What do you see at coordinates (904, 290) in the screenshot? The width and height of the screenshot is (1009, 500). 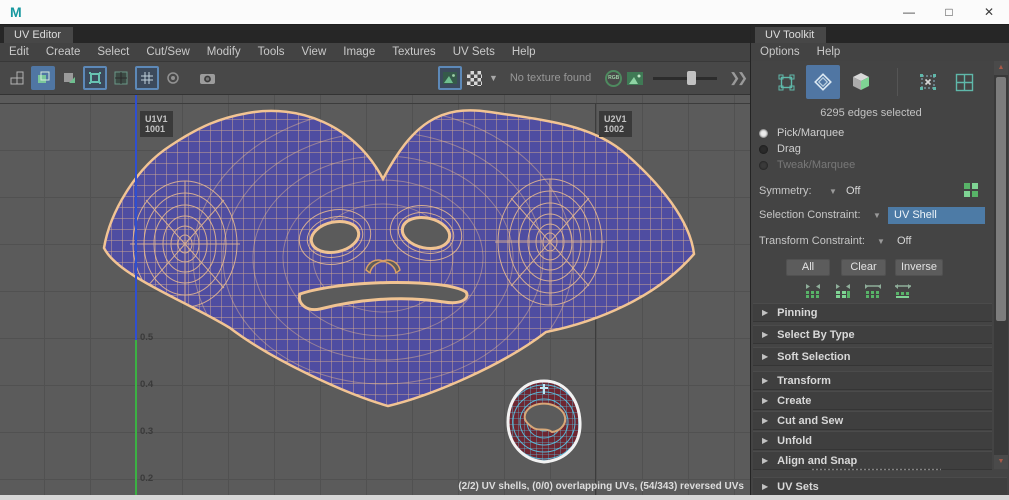 I see `select-edge-ring-icon` at bounding box center [904, 290].